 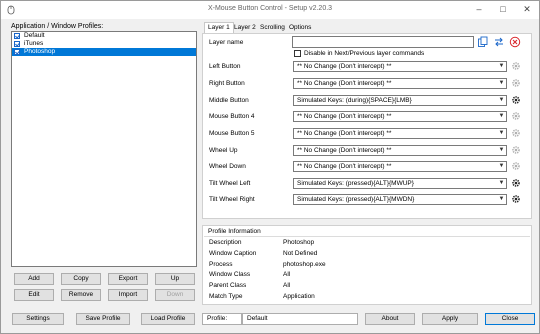 I want to click on select-value: Simulated Keys: (during){SPACE}{LMB}, so click(x=354, y=100).